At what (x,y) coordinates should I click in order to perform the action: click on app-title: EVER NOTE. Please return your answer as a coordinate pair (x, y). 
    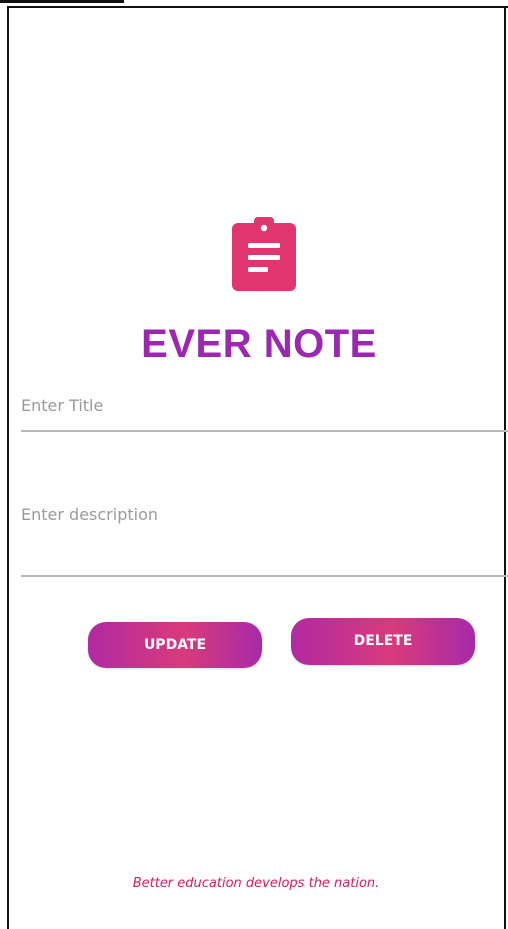
    Looking at the image, I should click on (259, 344).